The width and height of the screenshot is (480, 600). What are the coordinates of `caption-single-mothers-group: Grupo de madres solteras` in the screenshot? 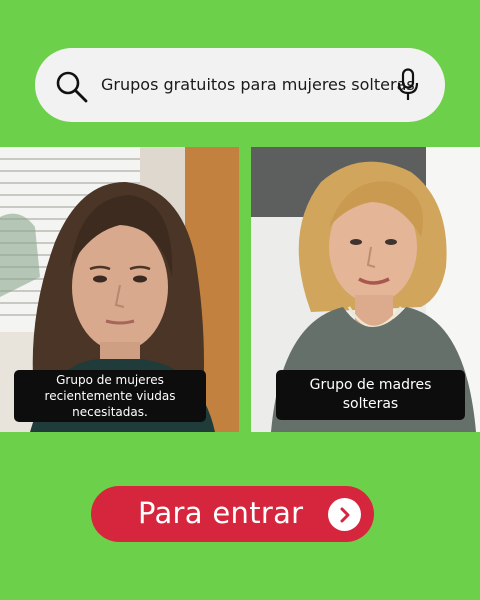 It's located at (370, 395).